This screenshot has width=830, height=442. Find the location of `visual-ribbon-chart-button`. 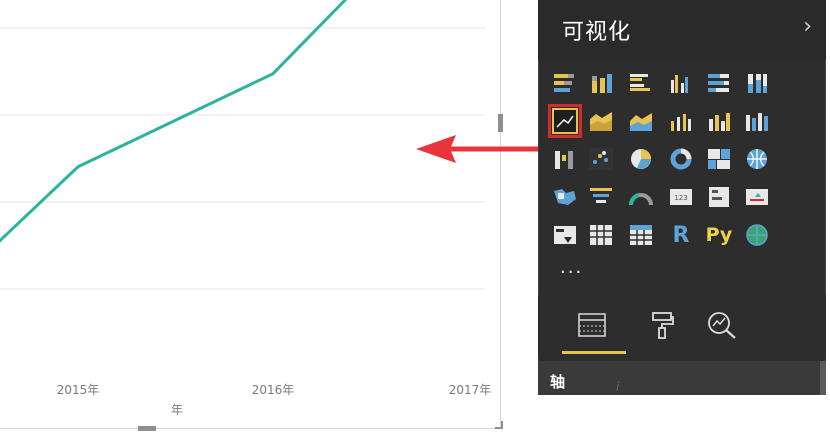

visual-ribbon-chart-button is located at coordinates (757, 121).